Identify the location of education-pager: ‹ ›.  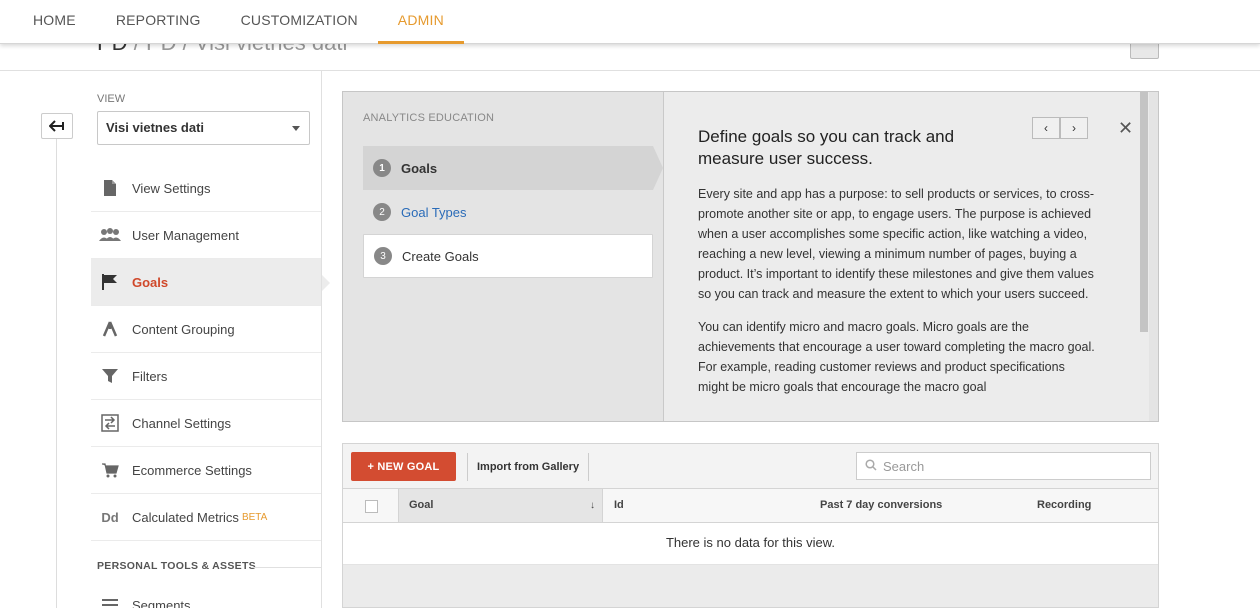
(1060, 128).